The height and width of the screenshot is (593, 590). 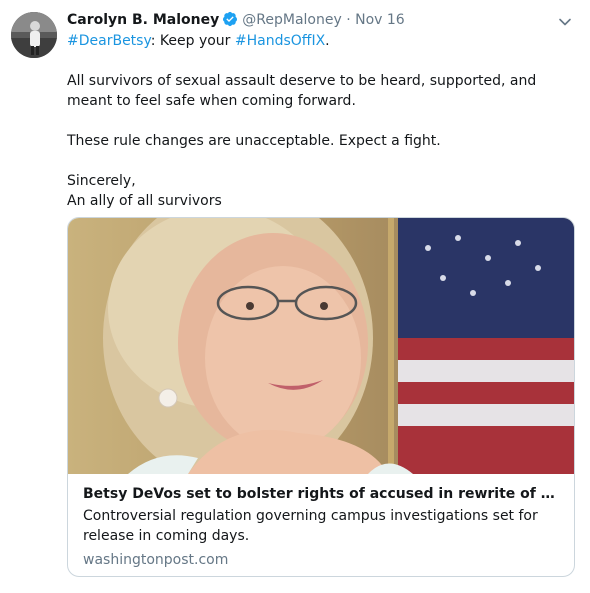 What do you see at coordinates (230, 21) in the screenshot?
I see `verified-badge-icon` at bounding box center [230, 21].